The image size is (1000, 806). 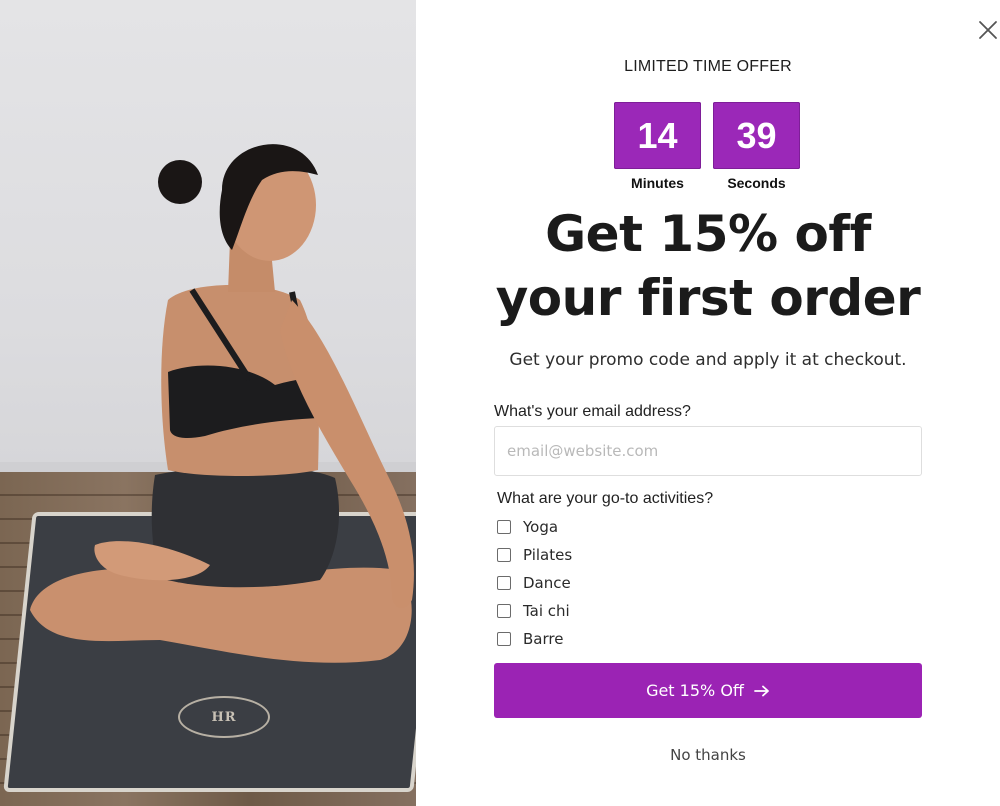 I want to click on activity-option-yoga: Yoga, so click(x=534, y=527).